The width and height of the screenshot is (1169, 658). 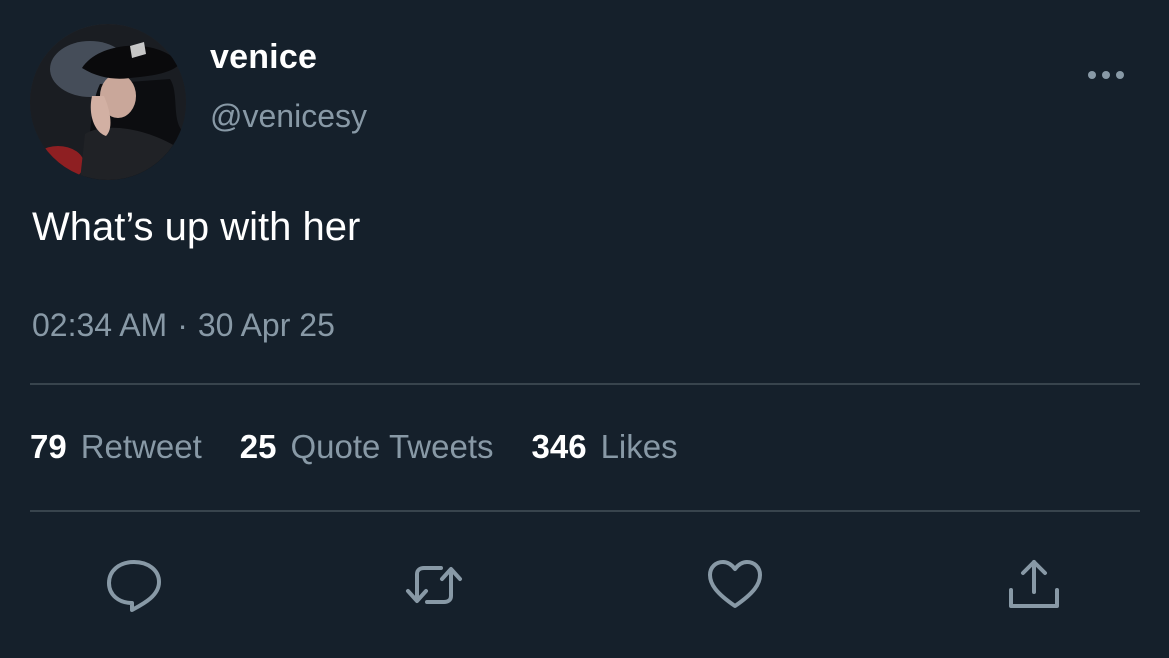 What do you see at coordinates (559, 446) in the screenshot?
I see `likes-count: 346` at bounding box center [559, 446].